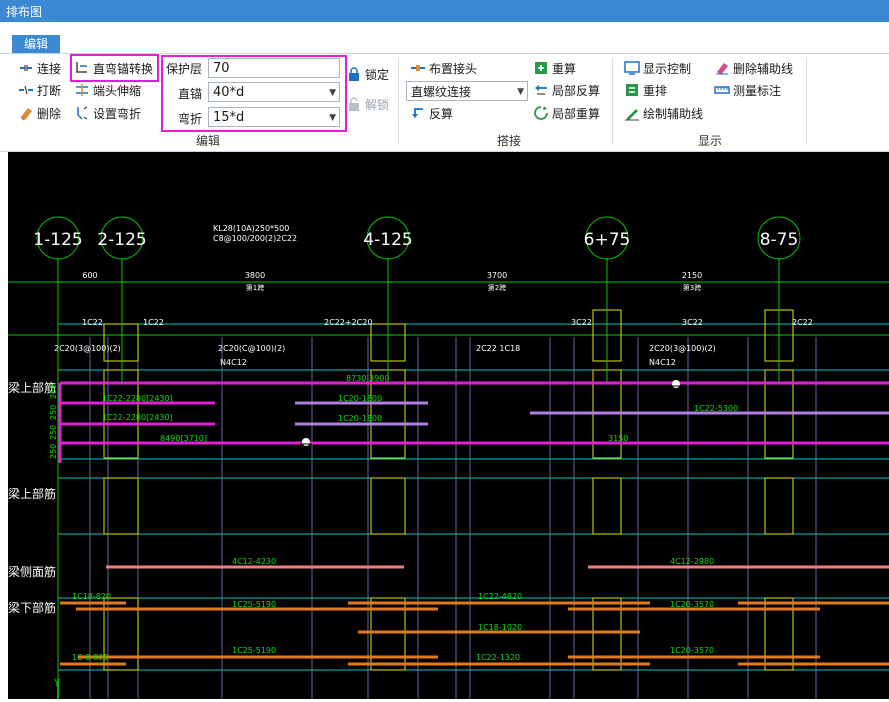 The width and height of the screenshot is (889, 702). Describe the element at coordinates (360, 418) in the screenshot. I see `rebar-label: 1C20-1800` at that location.